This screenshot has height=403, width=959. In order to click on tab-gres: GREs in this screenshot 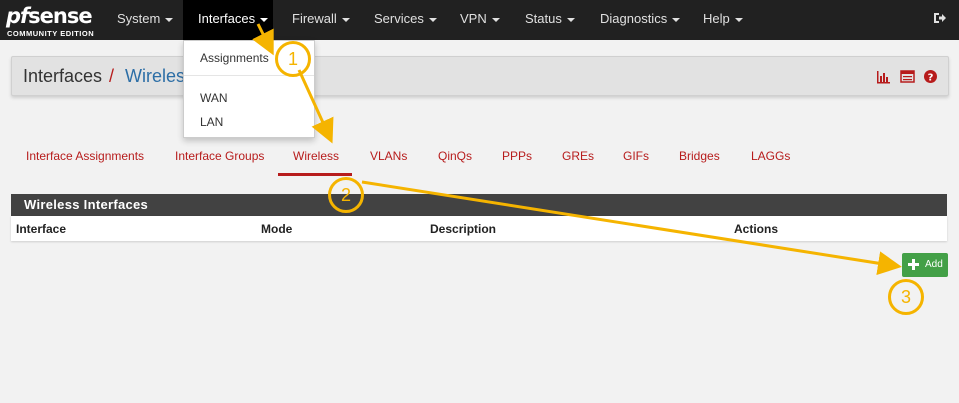, I will do `click(578, 156)`.